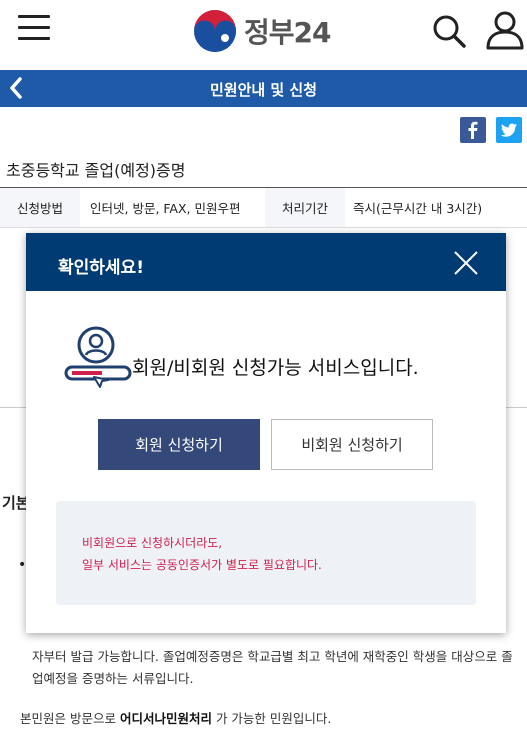 The image size is (527, 744). I want to click on taeguk-logo-icon, so click(215, 31).